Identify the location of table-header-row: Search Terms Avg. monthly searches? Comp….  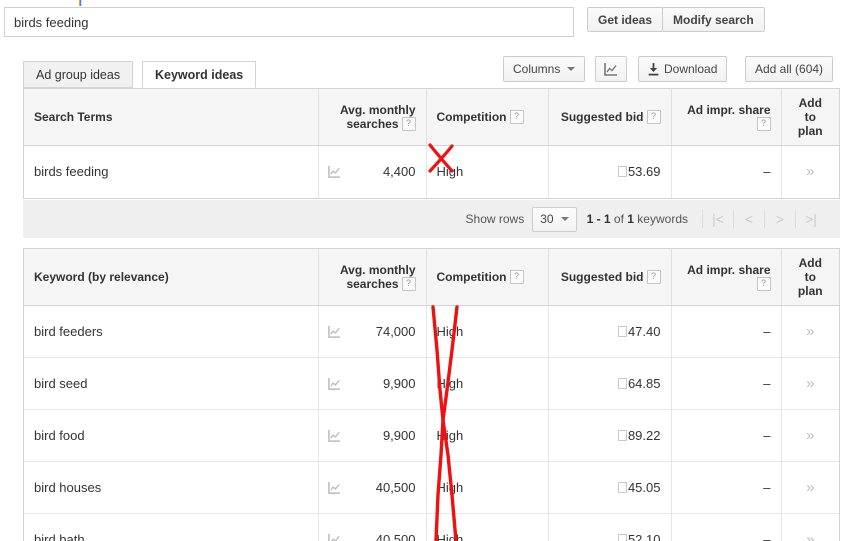
(431, 117).